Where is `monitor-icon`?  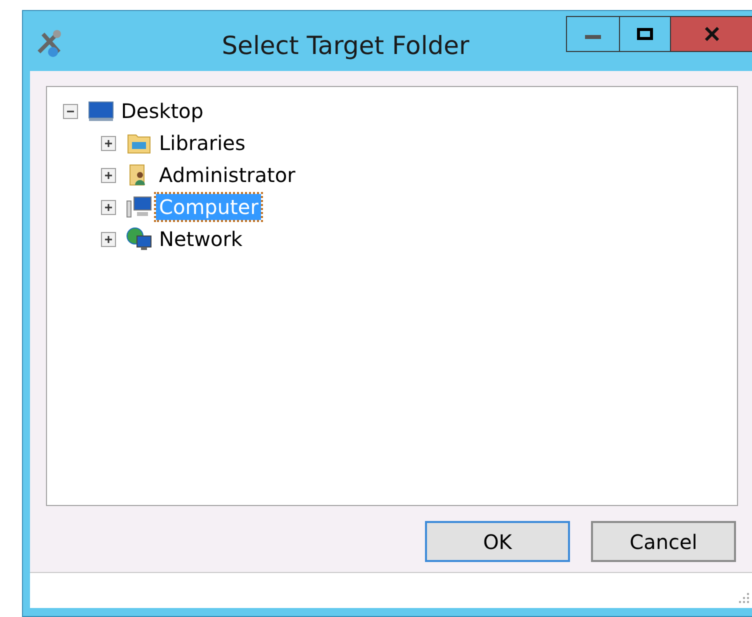 monitor-icon is located at coordinates (101, 111).